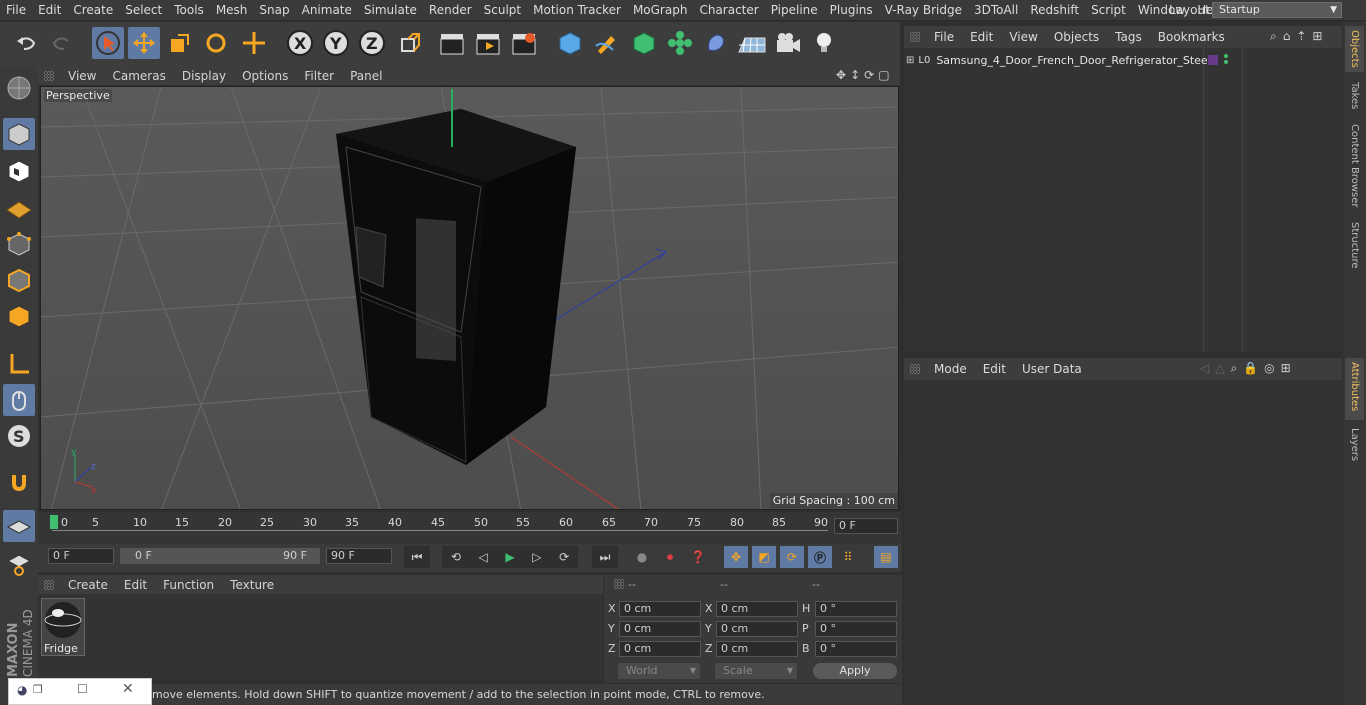 This screenshot has height=705, width=1366. Describe the element at coordinates (570, 43) in the screenshot. I see `cube-button` at that location.